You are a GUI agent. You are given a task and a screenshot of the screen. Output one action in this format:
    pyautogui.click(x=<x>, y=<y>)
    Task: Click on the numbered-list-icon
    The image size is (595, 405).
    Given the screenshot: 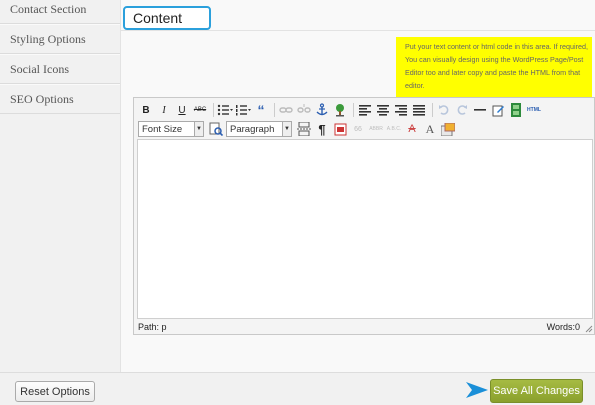 What is the action you would take?
    pyautogui.click(x=243, y=110)
    